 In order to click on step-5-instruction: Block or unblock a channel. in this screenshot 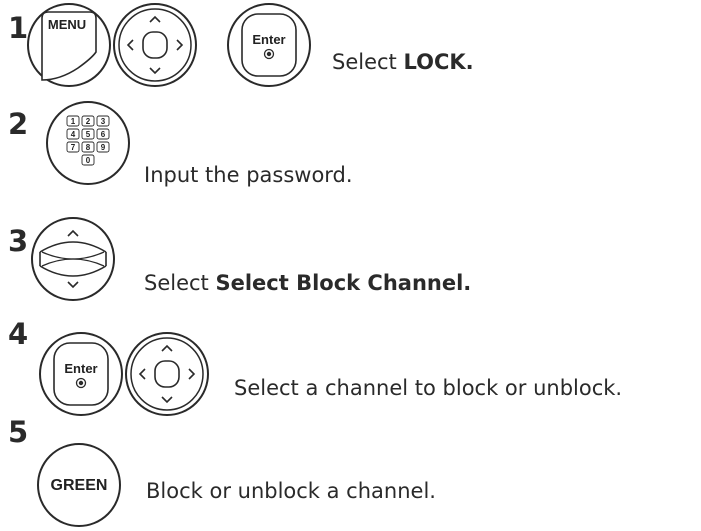, I will do `click(291, 491)`.